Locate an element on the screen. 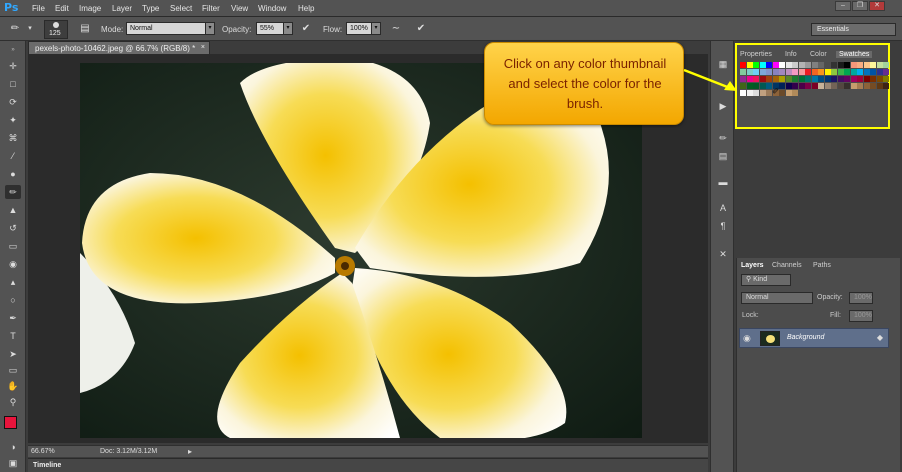 The width and height of the screenshot is (902, 472). brush-size-picker: 125 is located at coordinates (56, 29).